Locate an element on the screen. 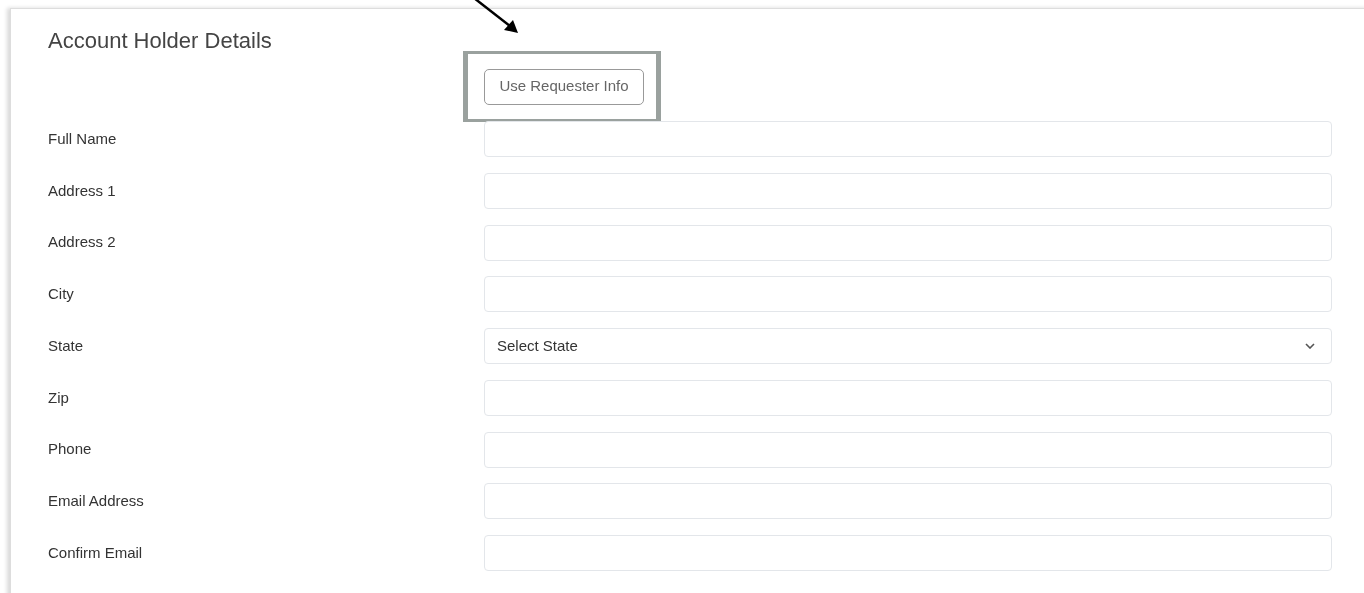 The width and height of the screenshot is (1364, 593). field-label: Full Name is located at coordinates (83, 138).